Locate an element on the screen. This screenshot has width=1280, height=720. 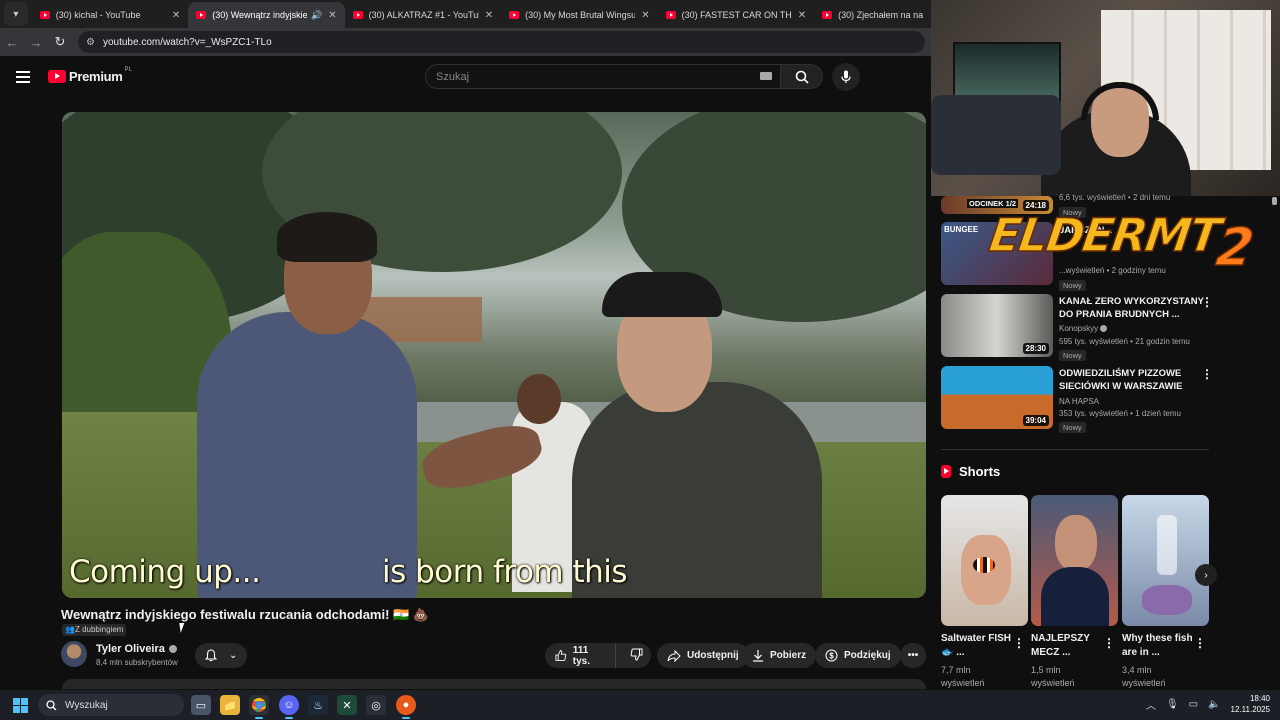
person-left-hair is located at coordinates (327, 237).